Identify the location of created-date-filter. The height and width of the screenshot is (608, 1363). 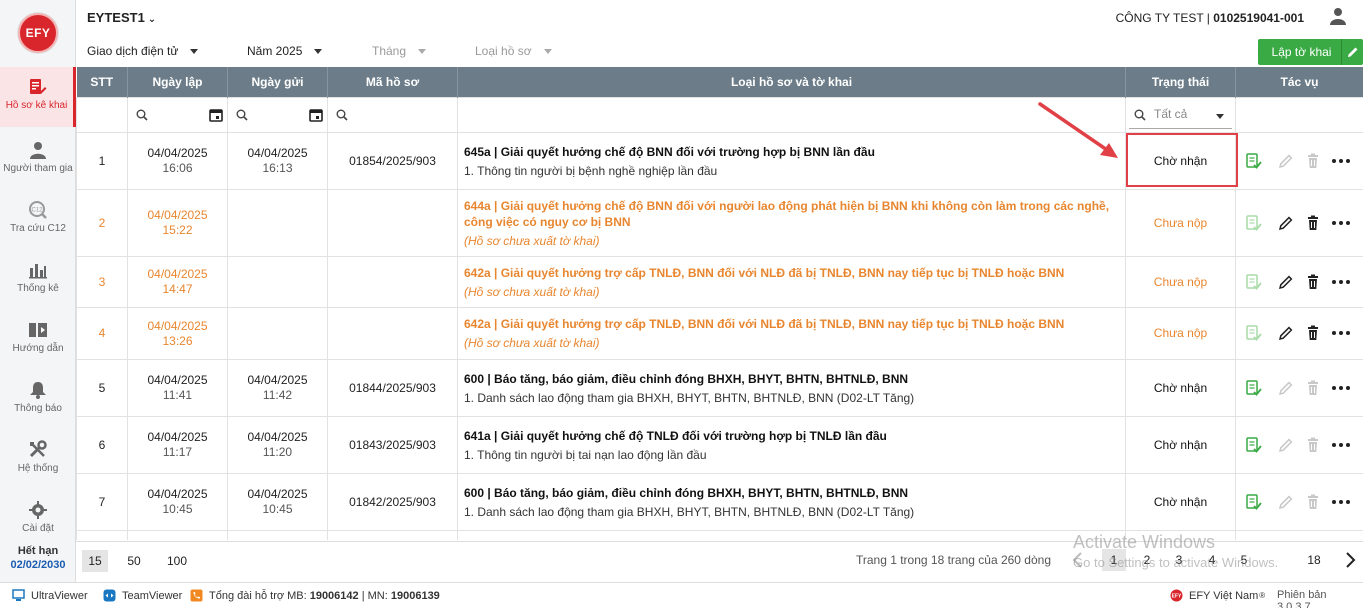
(177, 114).